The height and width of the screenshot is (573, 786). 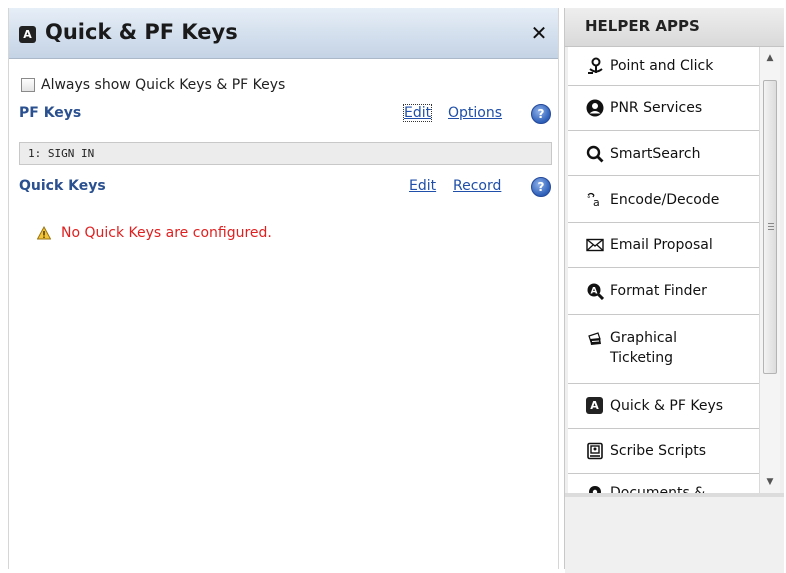 I want to click on always-show-row: Always show Quick Keys & PF Keys, so click(x=153, y=85).